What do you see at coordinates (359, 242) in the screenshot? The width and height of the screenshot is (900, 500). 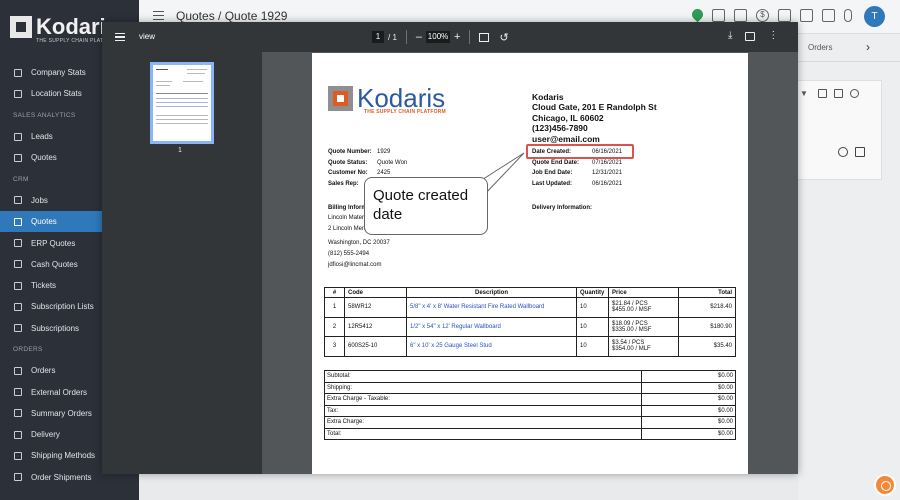 I see `billing-line: Washington, DC 20037` at bounding box center [359, 242].